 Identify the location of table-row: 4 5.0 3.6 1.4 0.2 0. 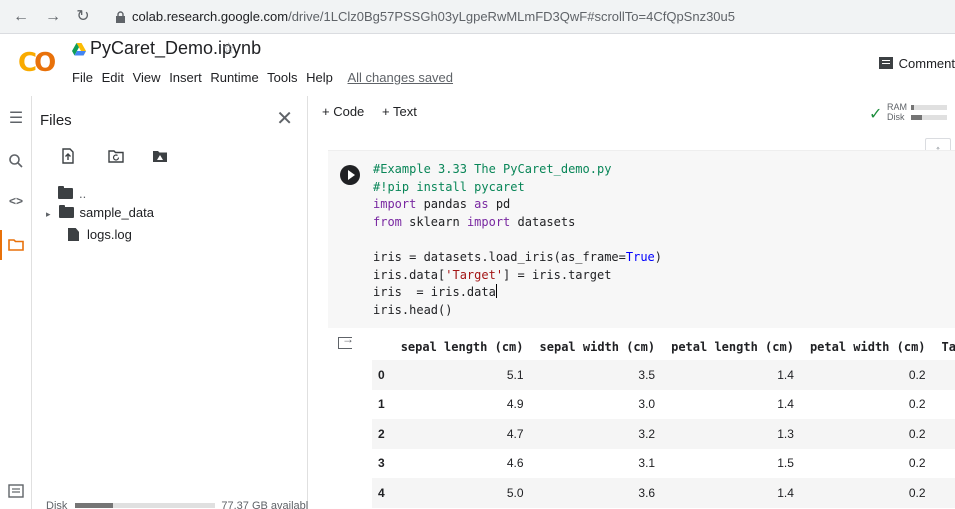
(663, 493).